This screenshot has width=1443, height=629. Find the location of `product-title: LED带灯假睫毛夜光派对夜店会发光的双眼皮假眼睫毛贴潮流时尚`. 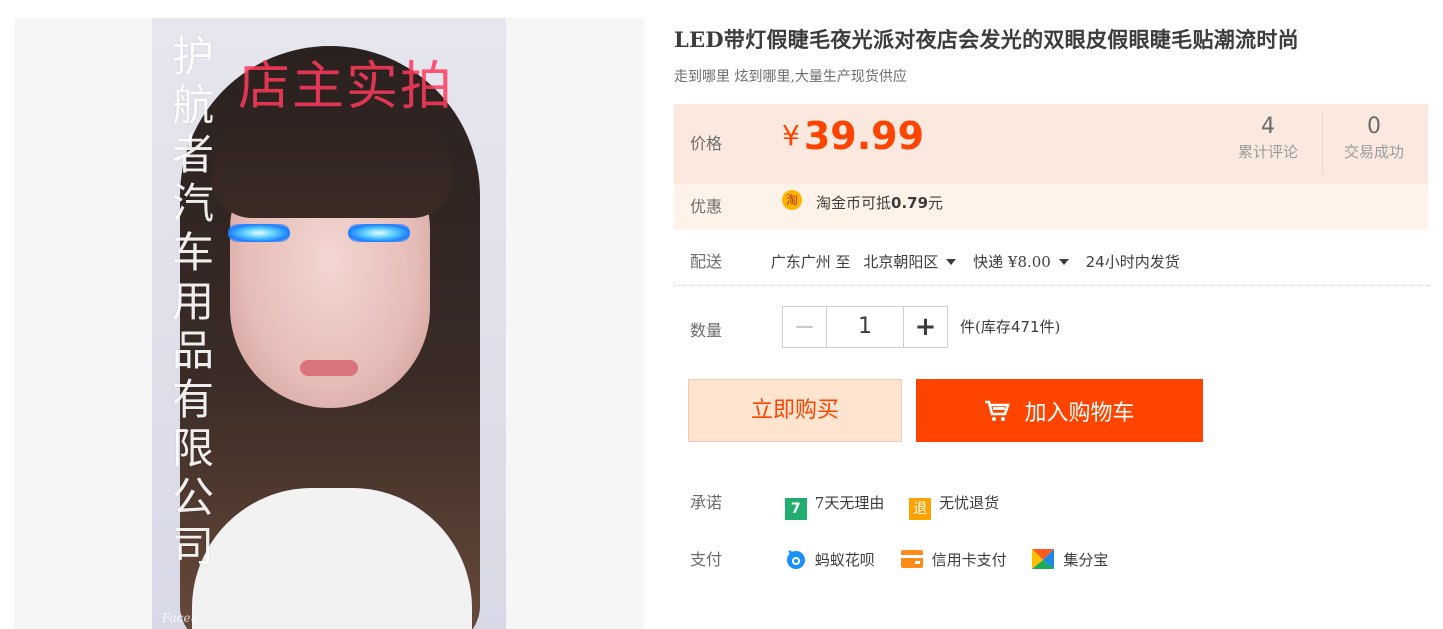

product-title: LED带灯假睫毛夜光派对夜店会发光的双眼皮假眼睫毛贴潮流时尚 is located at coordinates (986, 39).